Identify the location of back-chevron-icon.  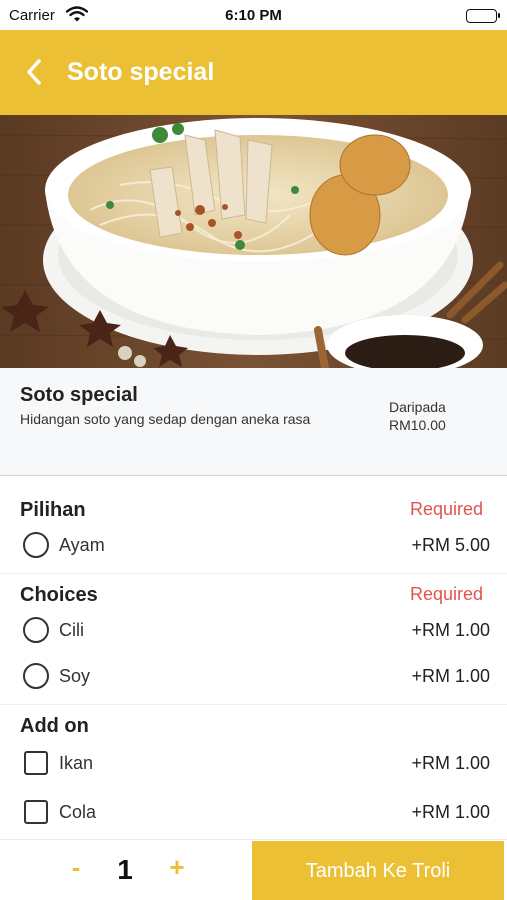
(35, 72).